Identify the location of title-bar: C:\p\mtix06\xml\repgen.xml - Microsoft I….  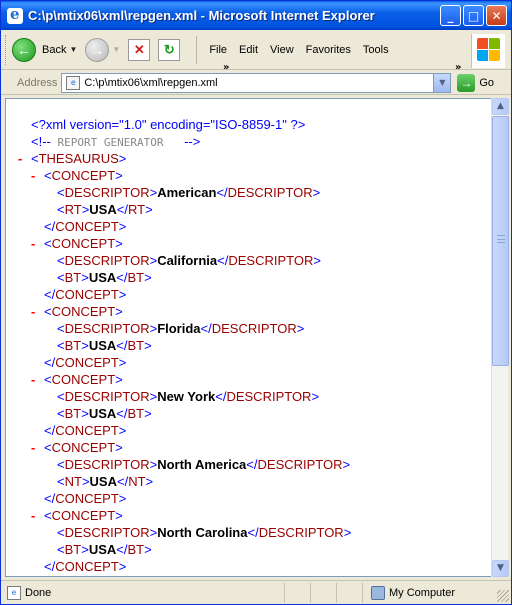
(256, 15).